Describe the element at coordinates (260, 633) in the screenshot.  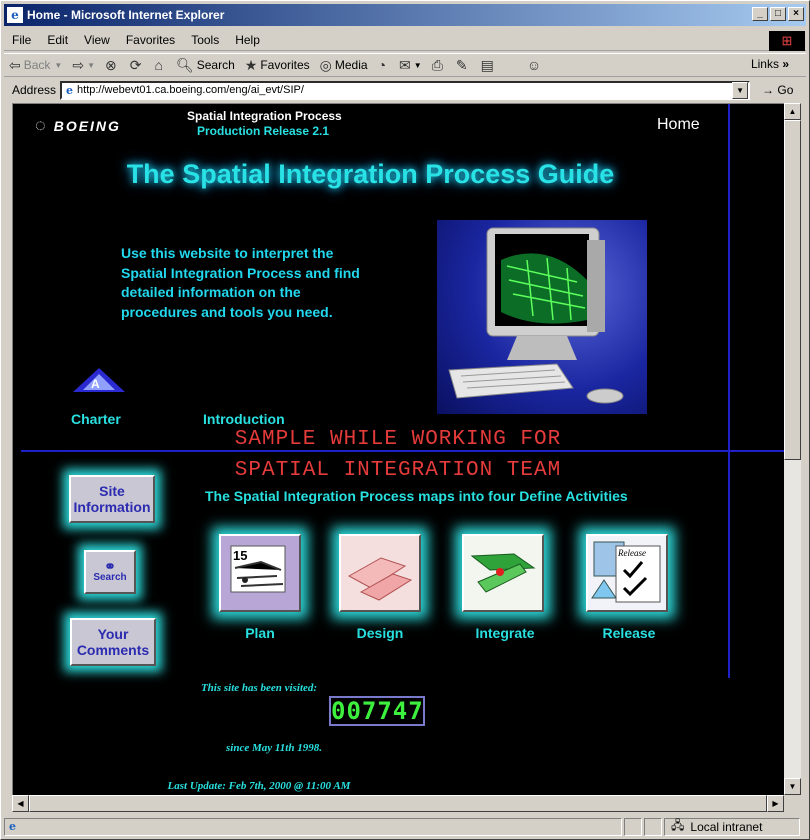
I see `plan-label: Plan` at that location.